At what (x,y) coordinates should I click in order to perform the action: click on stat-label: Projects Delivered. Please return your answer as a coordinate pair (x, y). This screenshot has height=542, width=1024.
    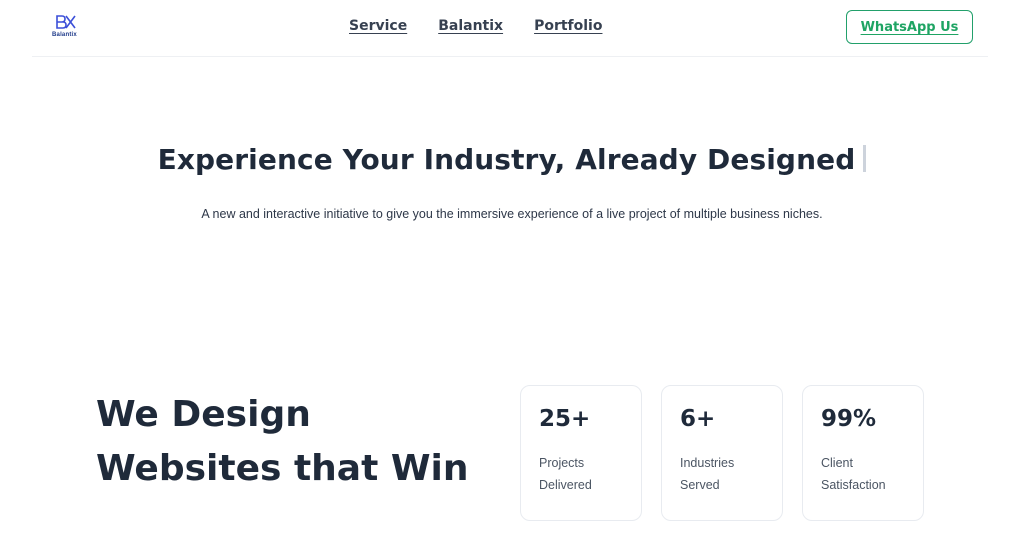
    Looking at the image, I should click on (581, 474).